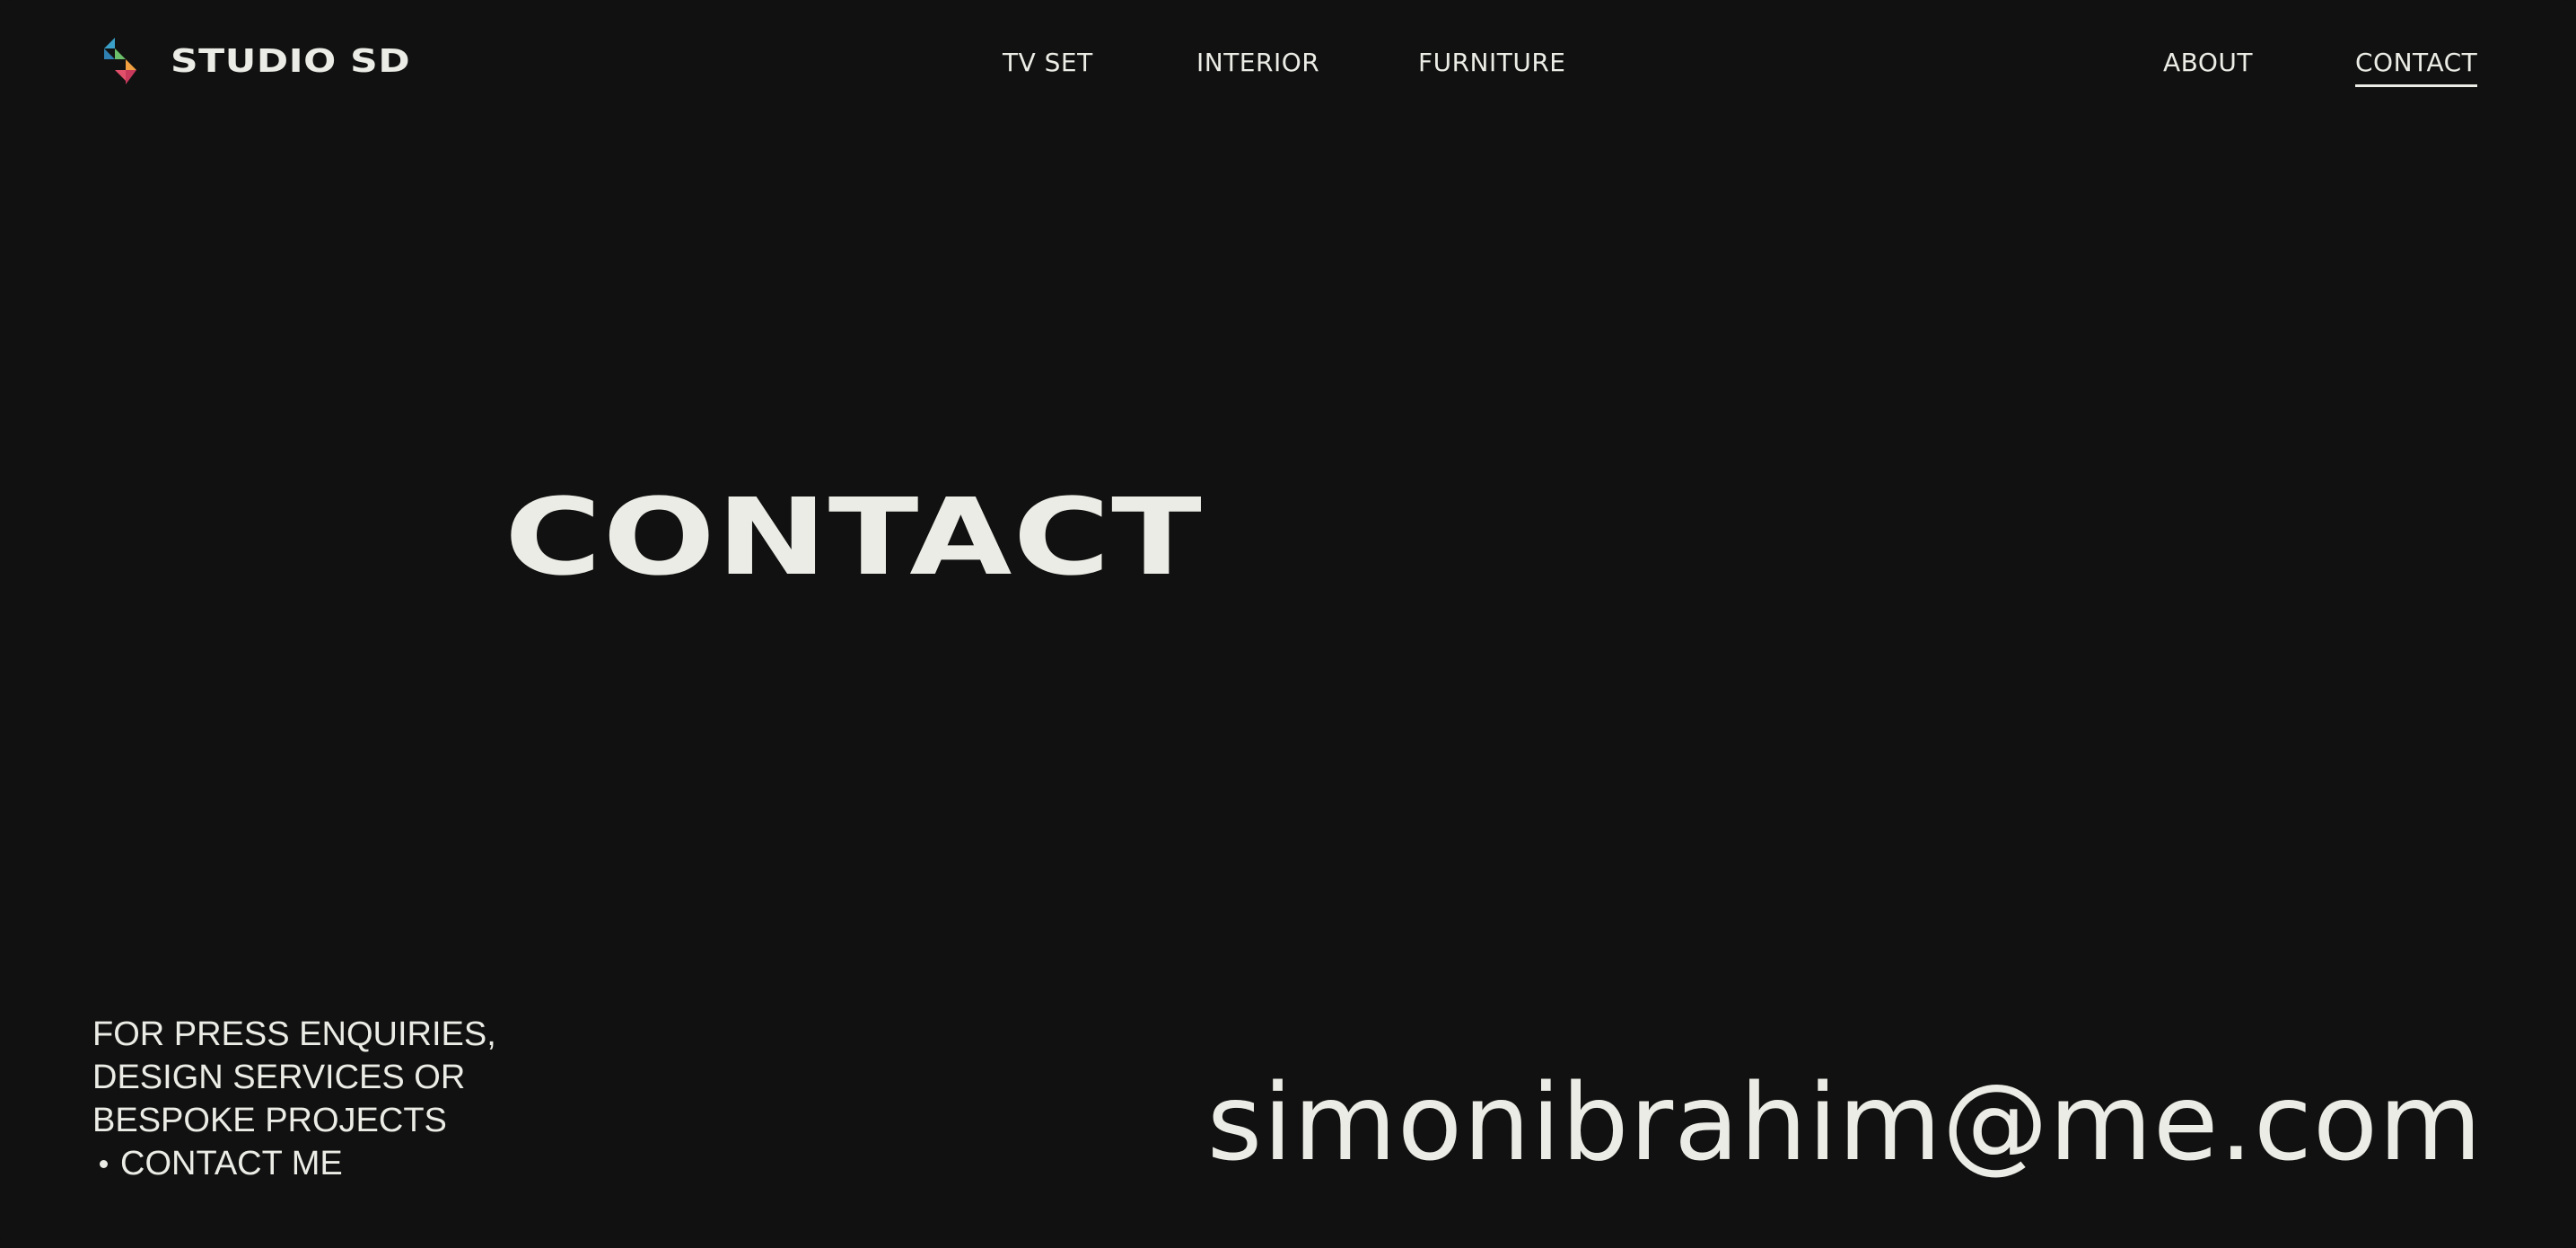 The image size is (2576, 1248). What do you see at coordinates (291, 61) in the screenshot?
I see `logo-text: STUDIO SD` at bounding box center [291, 61].